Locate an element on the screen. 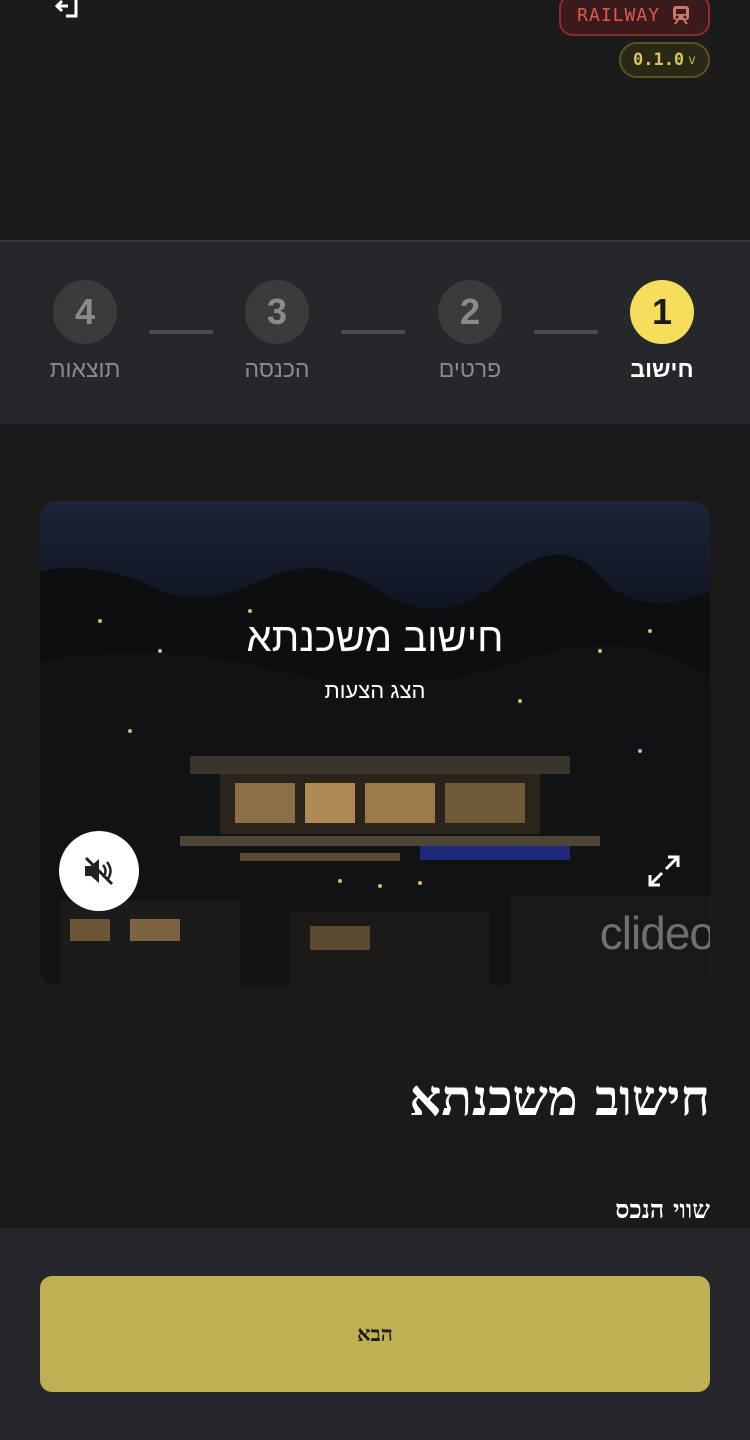 The width and height of the screenshot is (750, 1440). property-value-label: שווי הנכס is located at coordinates (662, 1209).